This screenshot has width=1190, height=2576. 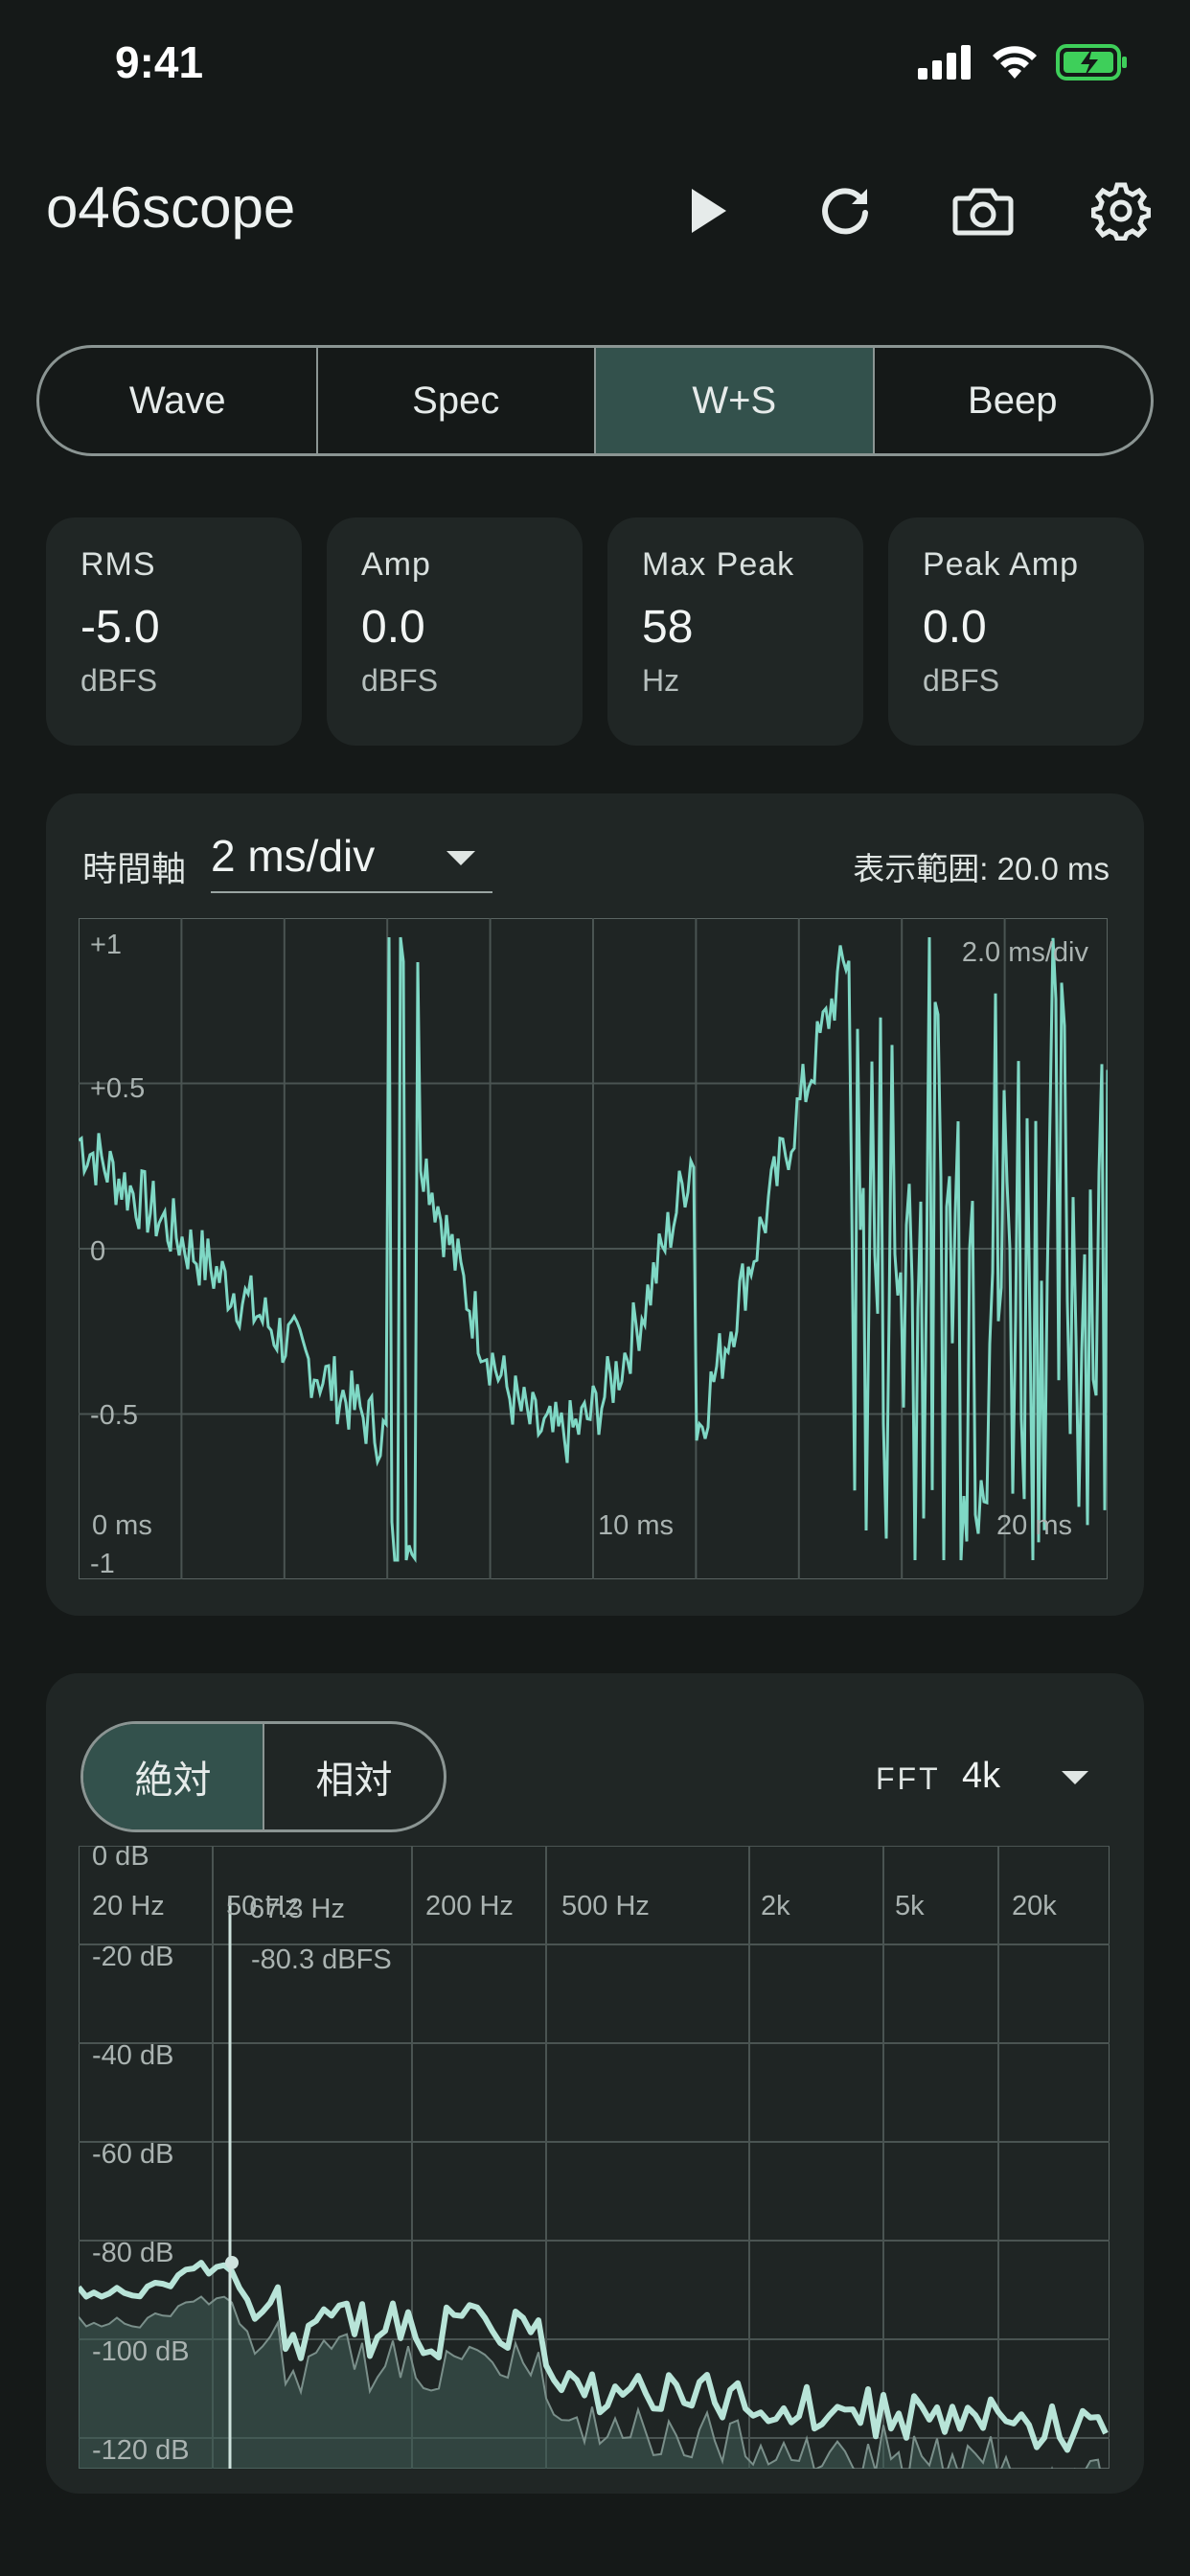 I want to click on stat-unit: Hz, so click(x=661, y=680).